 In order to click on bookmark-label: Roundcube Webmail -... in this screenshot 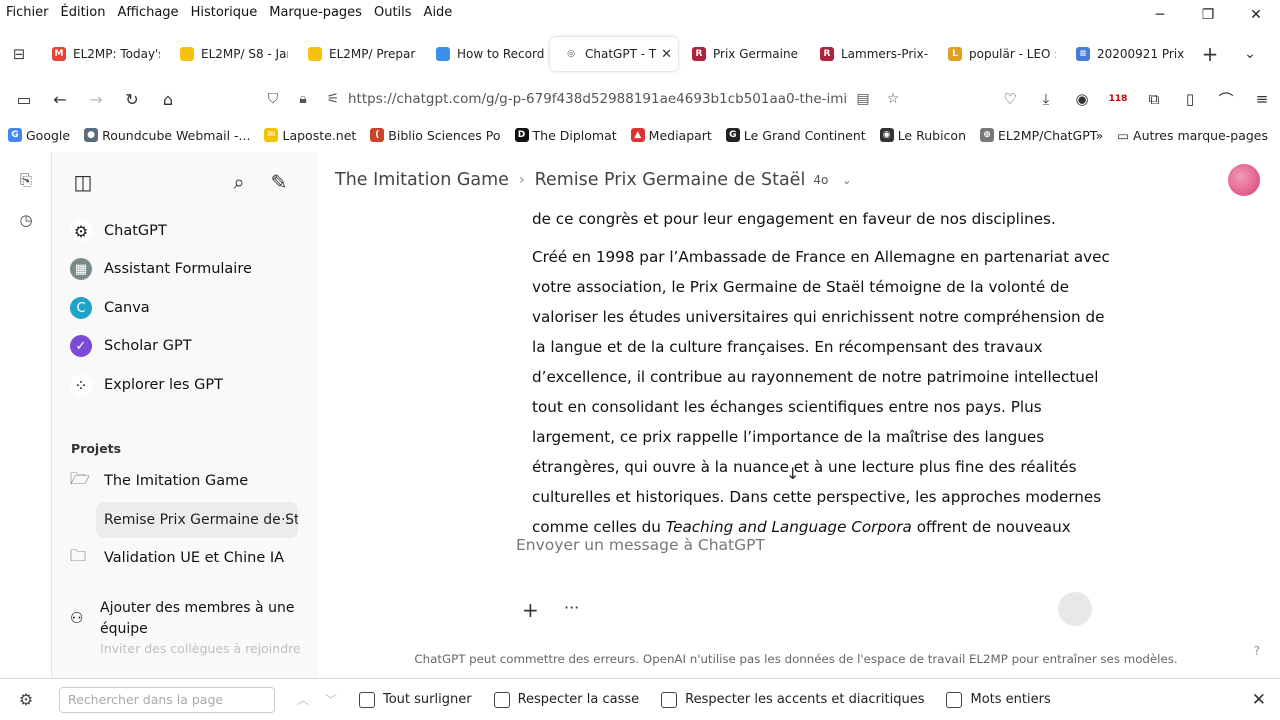, I will do `click(176, 135)`.